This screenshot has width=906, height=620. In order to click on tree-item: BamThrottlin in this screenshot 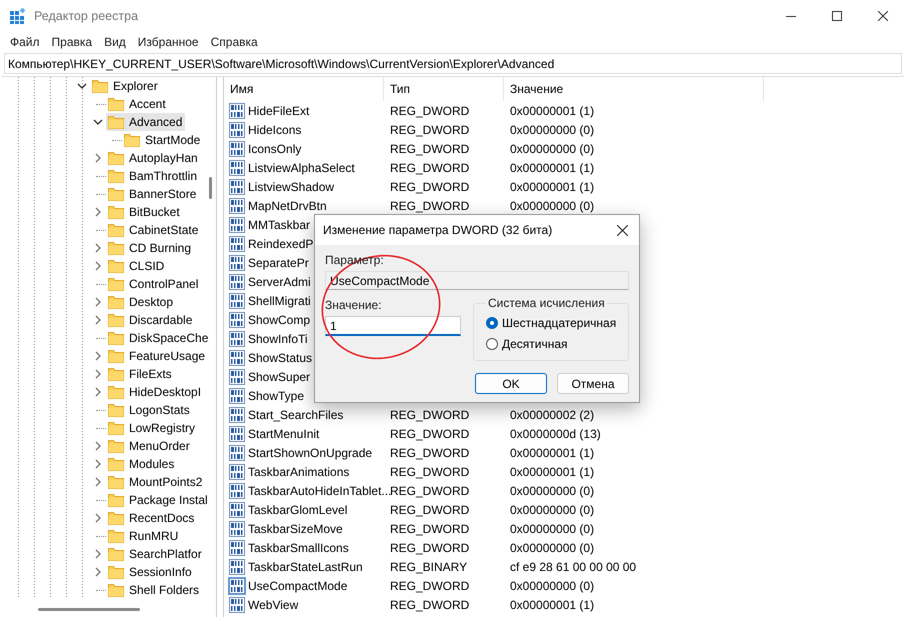, I will do `click(153, 176)`.